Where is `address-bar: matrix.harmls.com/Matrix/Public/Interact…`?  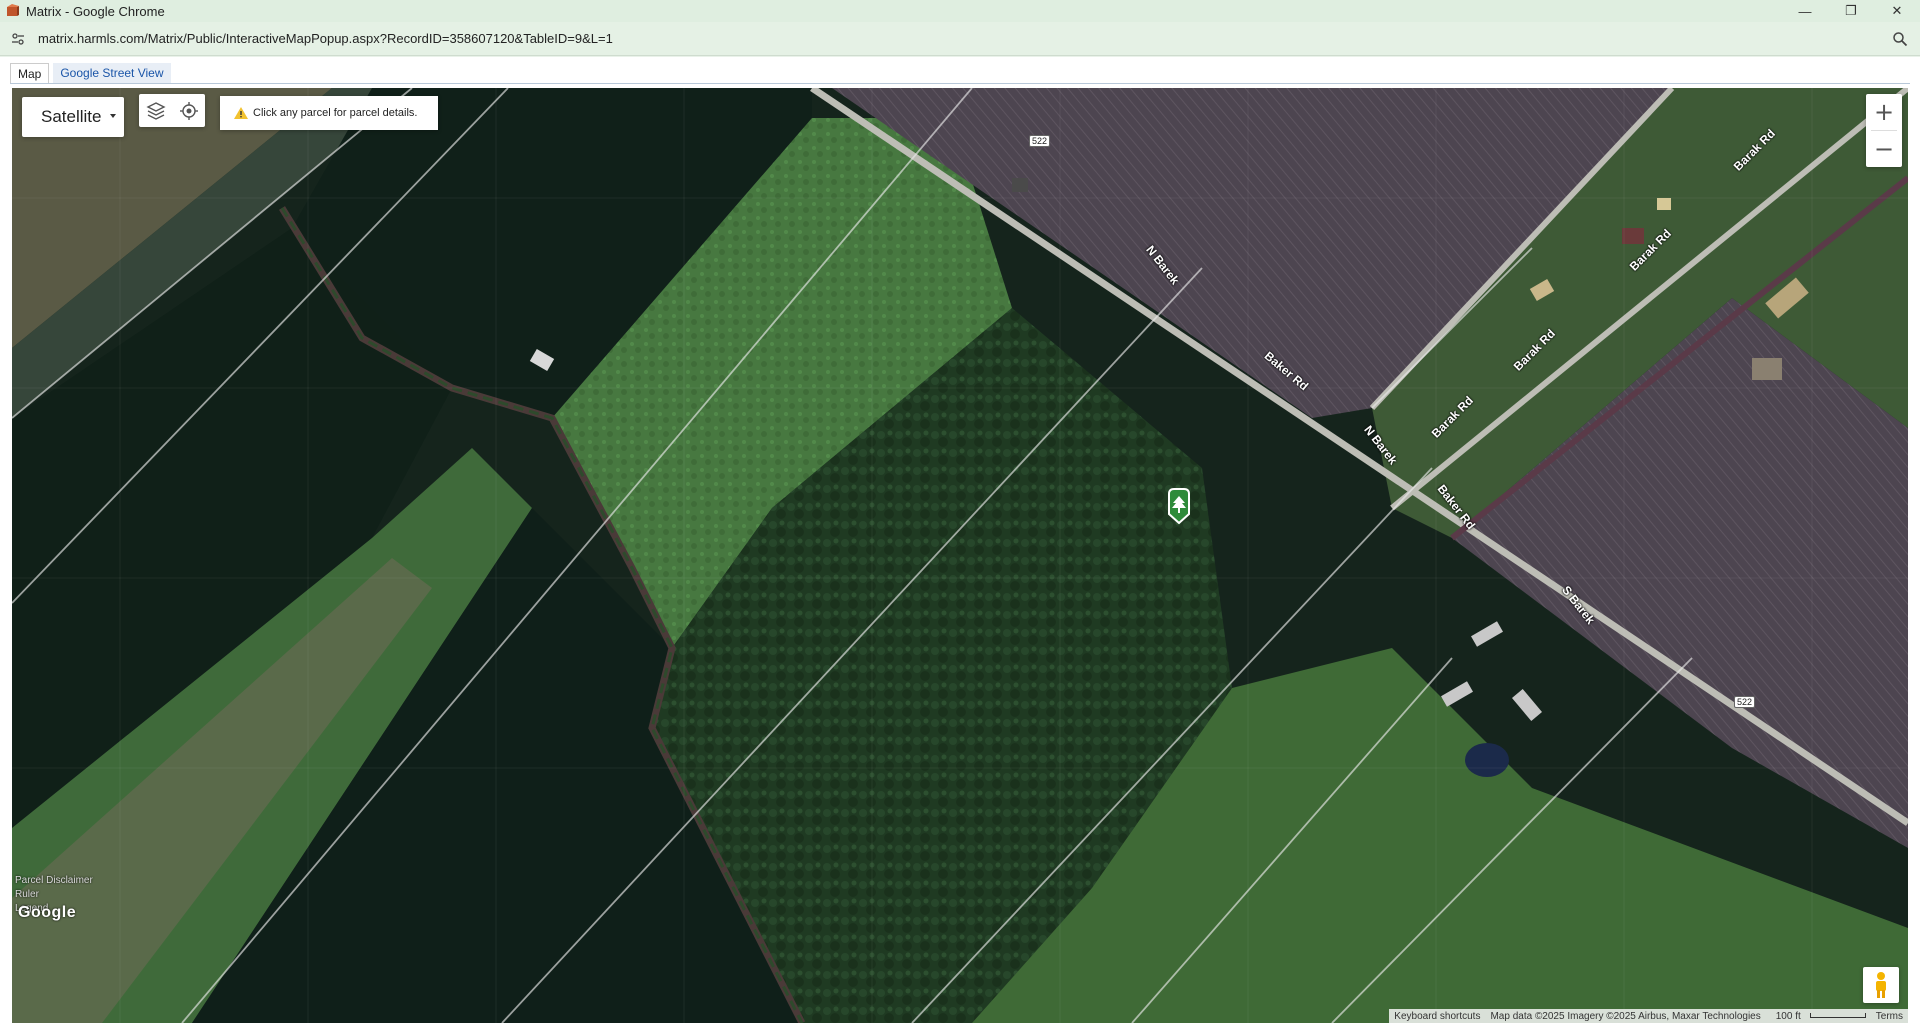
address-bar: matrix.harmls.com/Matrix/Public/Interact… is located at coordinates (960, 39).